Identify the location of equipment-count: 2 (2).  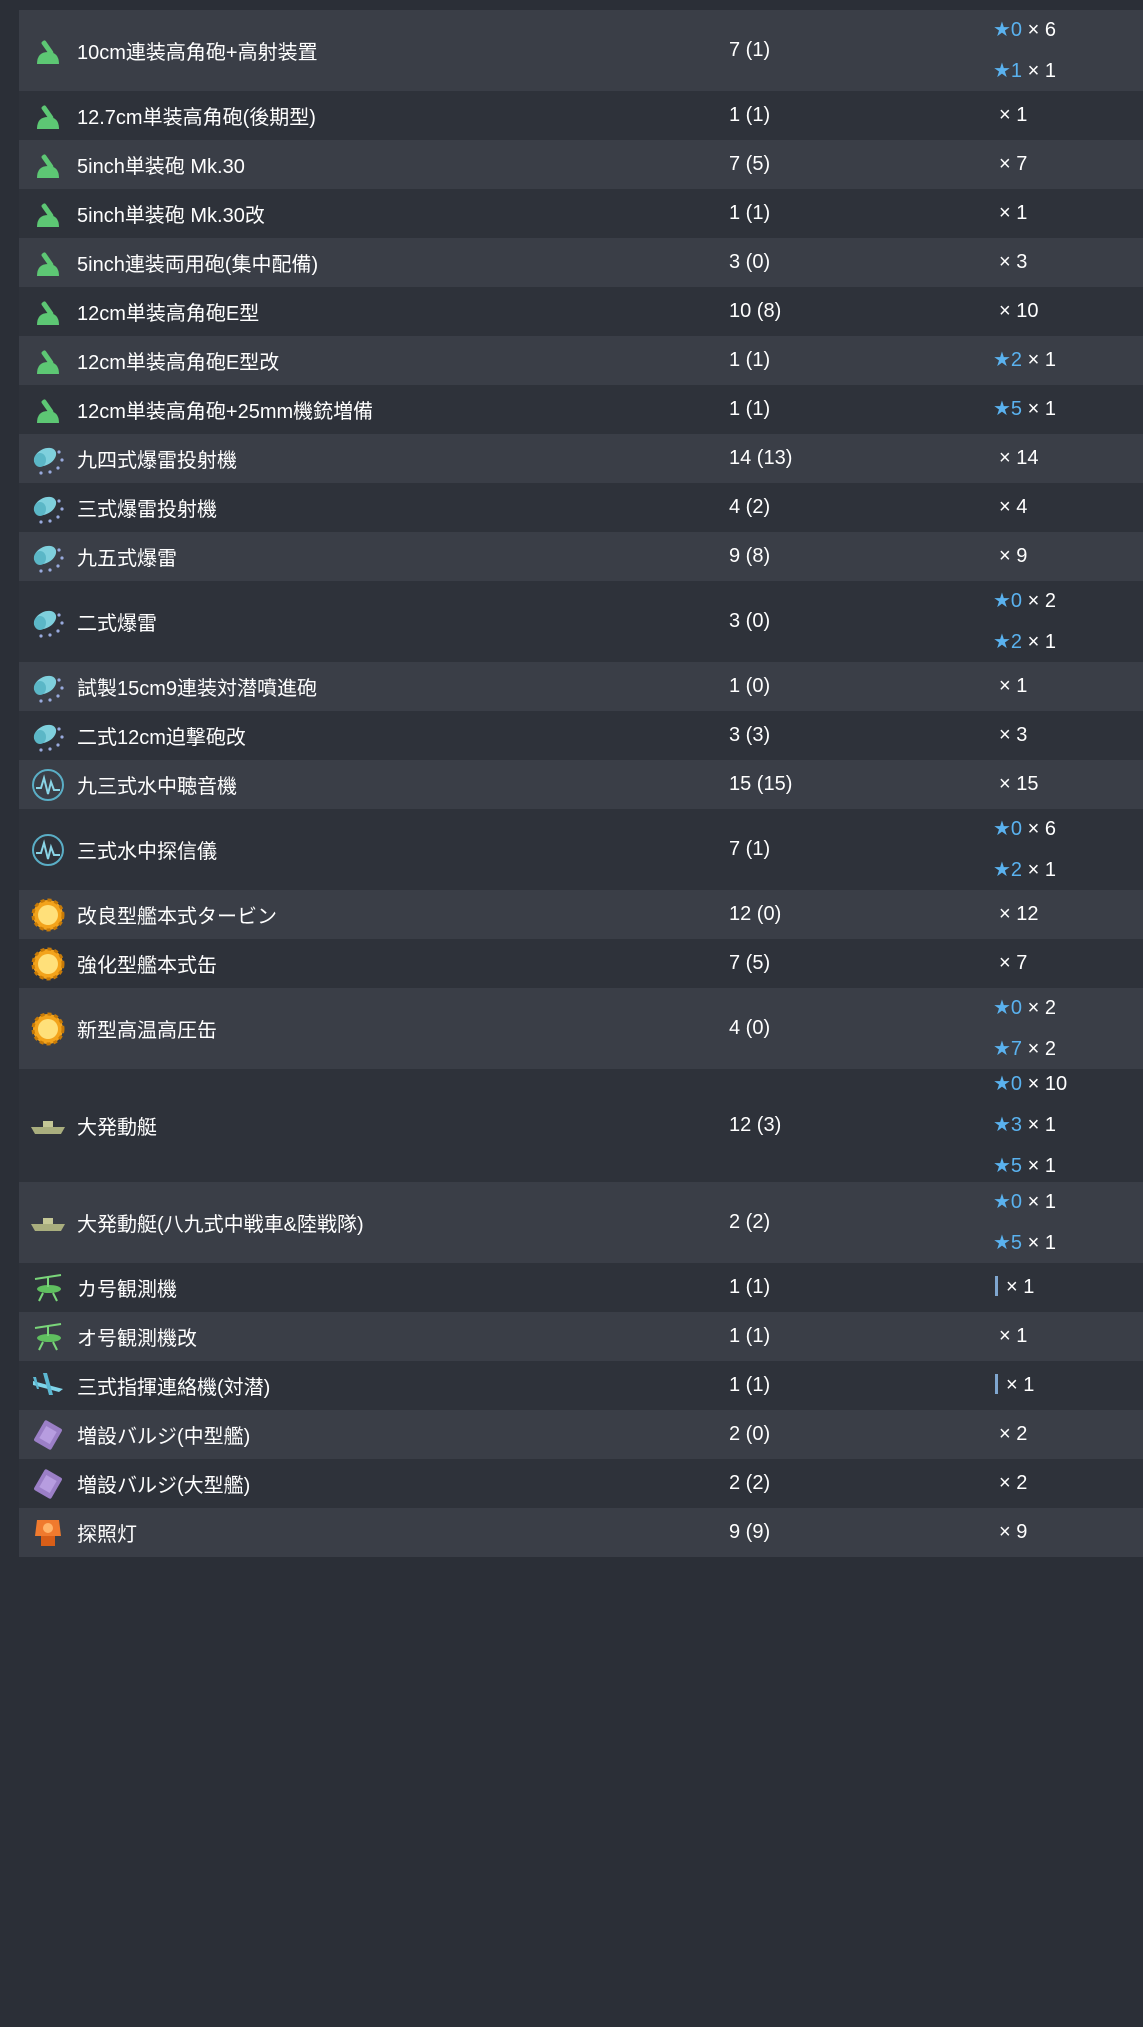
(750, 1222).